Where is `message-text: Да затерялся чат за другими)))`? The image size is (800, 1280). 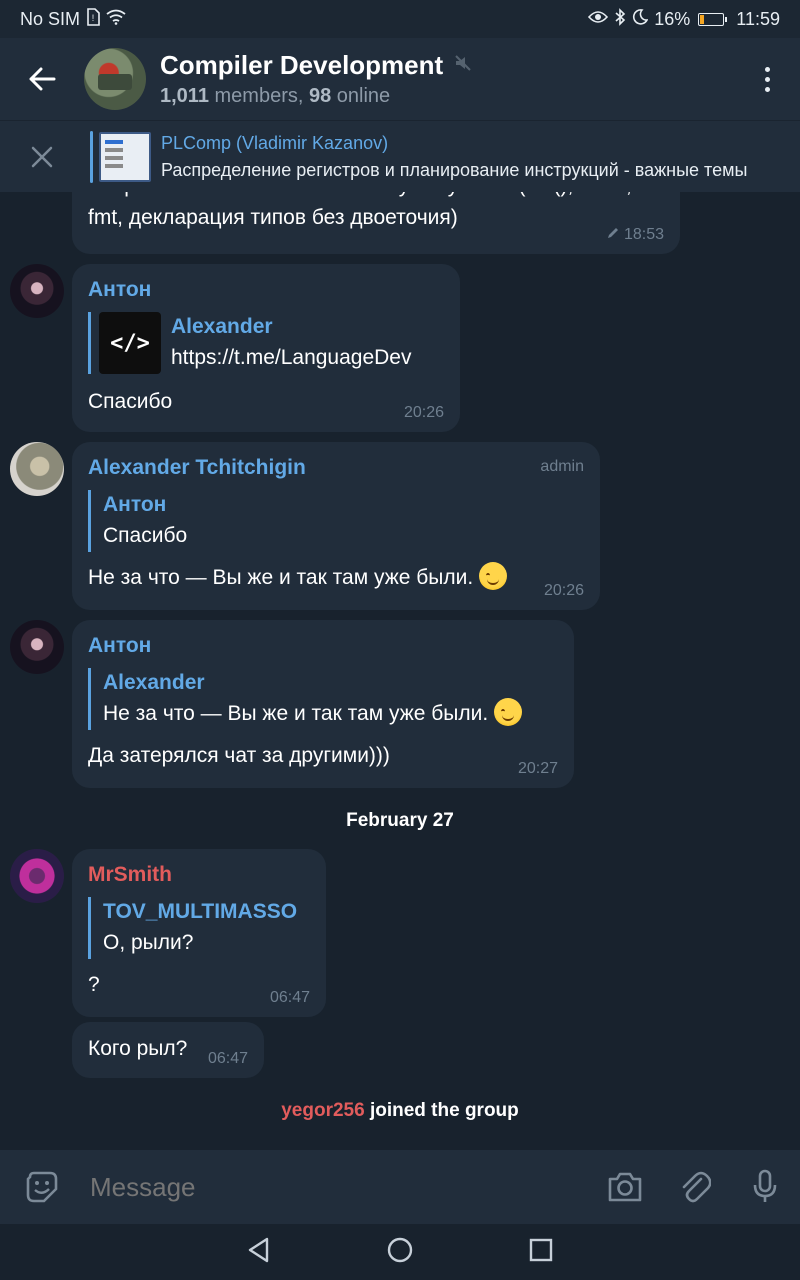
message-text: Да затерялся чат за другими))) is located at coordinates (239, 755).